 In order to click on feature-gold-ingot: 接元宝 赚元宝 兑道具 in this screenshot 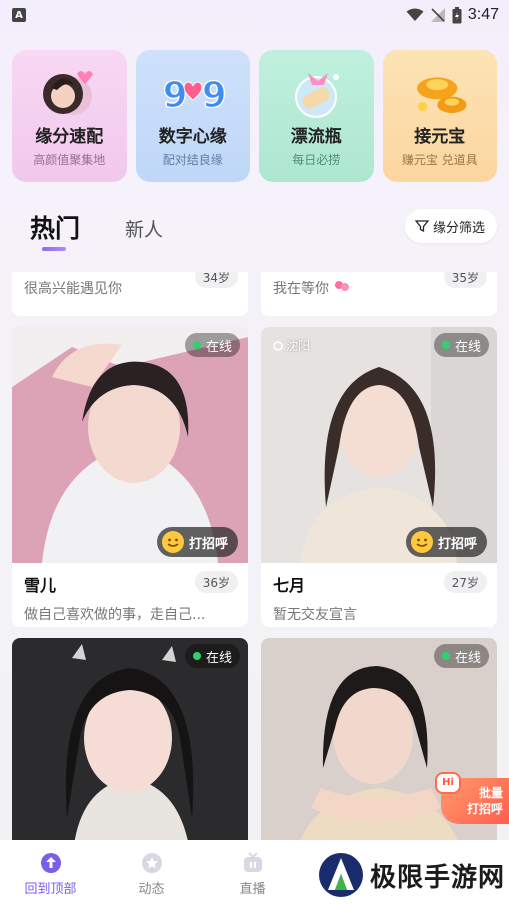, I will do `click(439, 116)`.